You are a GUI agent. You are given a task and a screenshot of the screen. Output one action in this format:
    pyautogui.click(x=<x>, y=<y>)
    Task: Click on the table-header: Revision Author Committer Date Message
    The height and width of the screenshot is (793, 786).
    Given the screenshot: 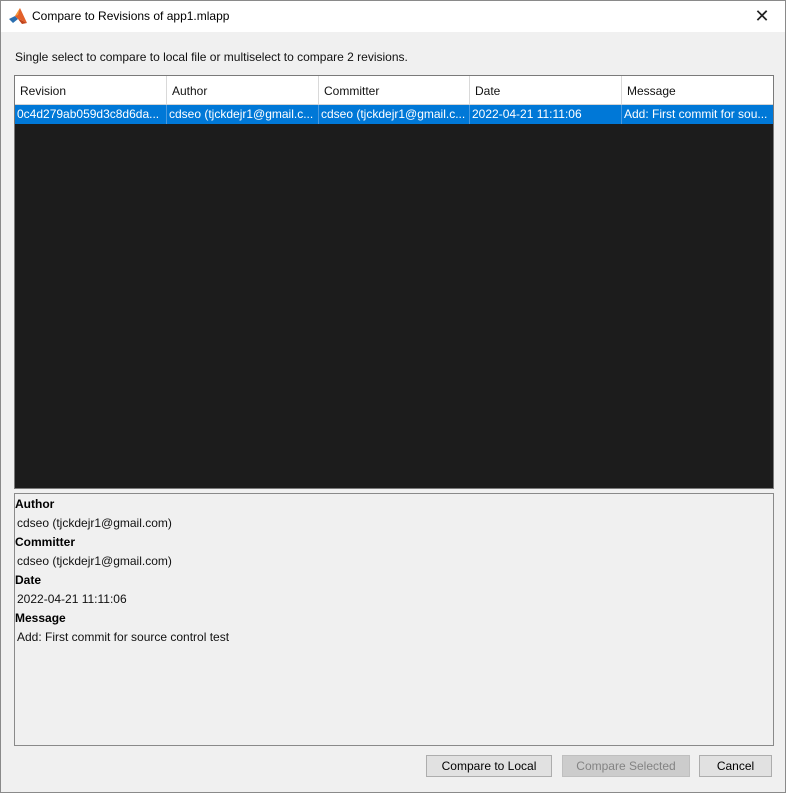 What is the action you would take?
    pyautogui.click(x=394, y=90)
    